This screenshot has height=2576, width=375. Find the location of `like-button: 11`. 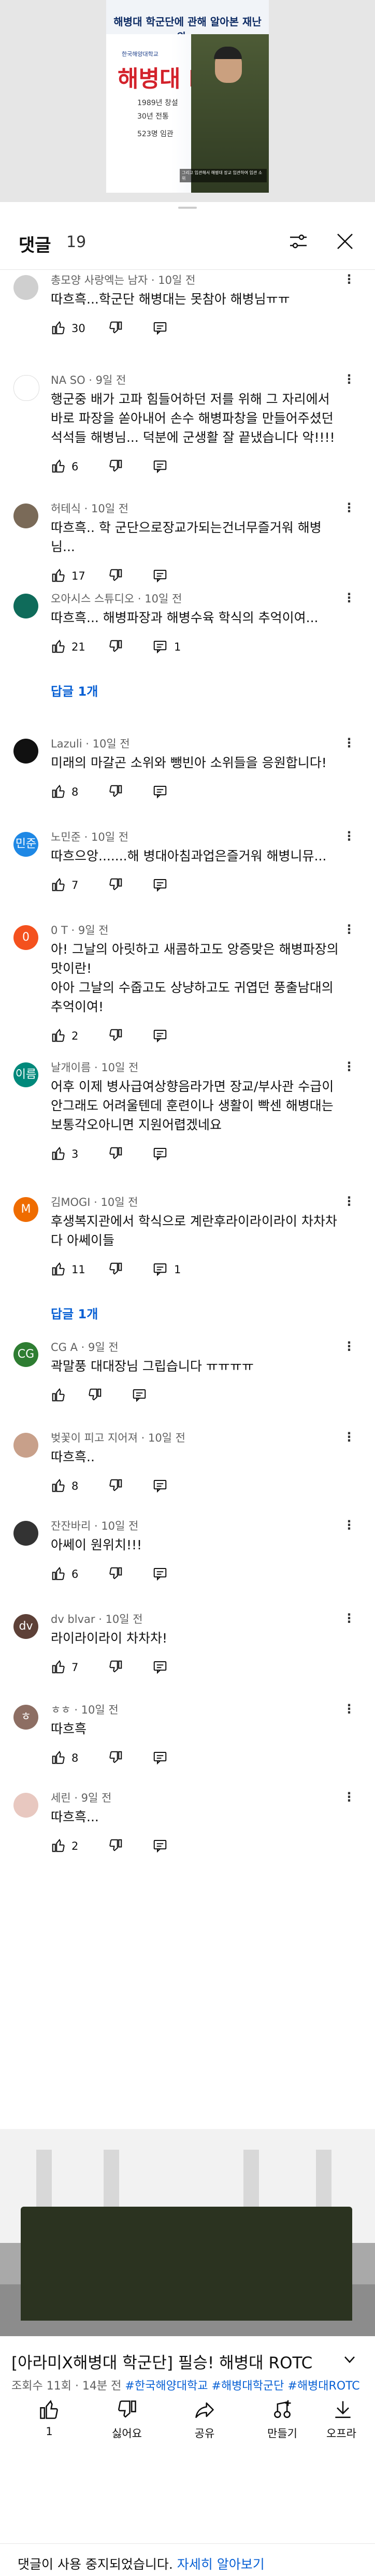

like-button: 11 is located at coordinates (68, 1270).